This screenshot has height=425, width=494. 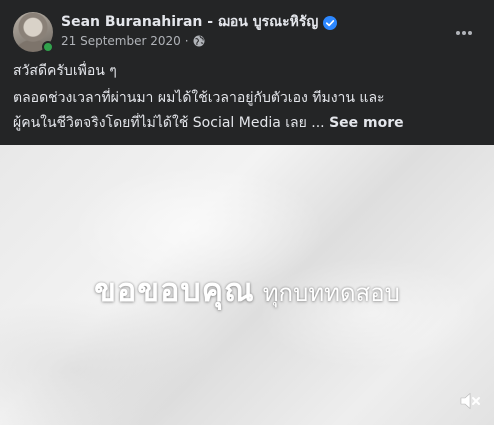 I want to click on author-row: Sean Buranahiran - ฌอน บูรณะหิรัญ, so click(x=199, y=22).